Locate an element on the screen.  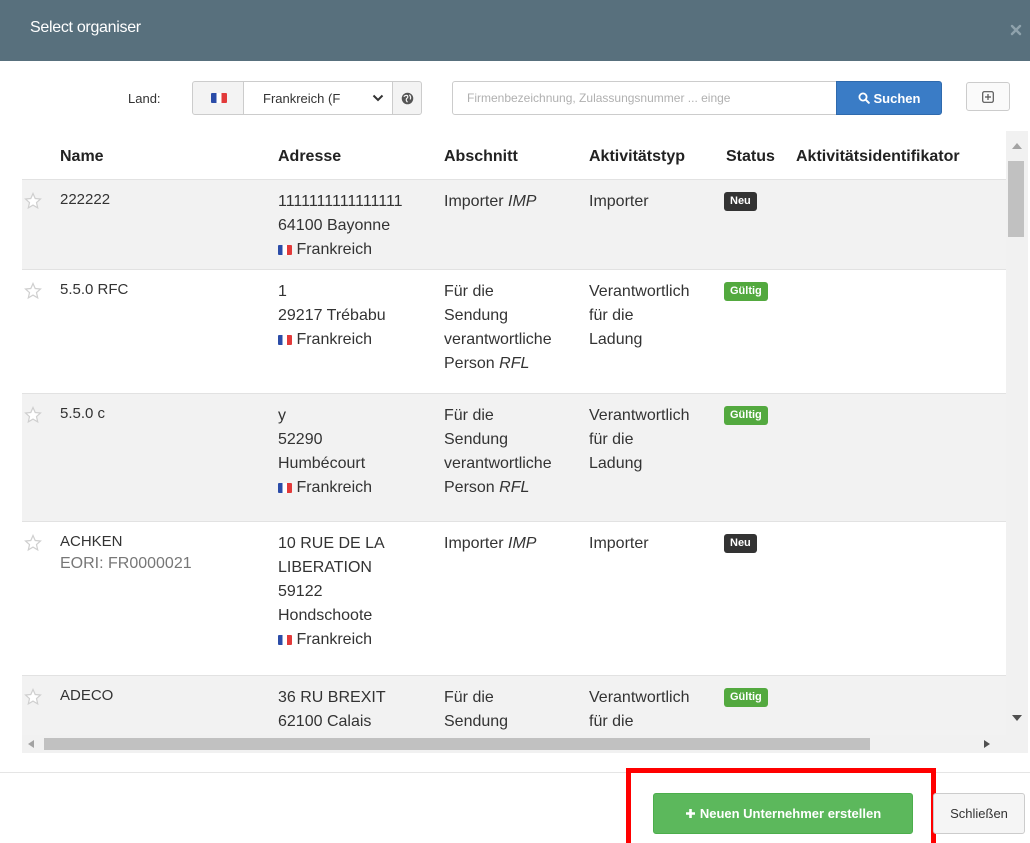
advanced-search-toggle is located at coordinates (988, 96).